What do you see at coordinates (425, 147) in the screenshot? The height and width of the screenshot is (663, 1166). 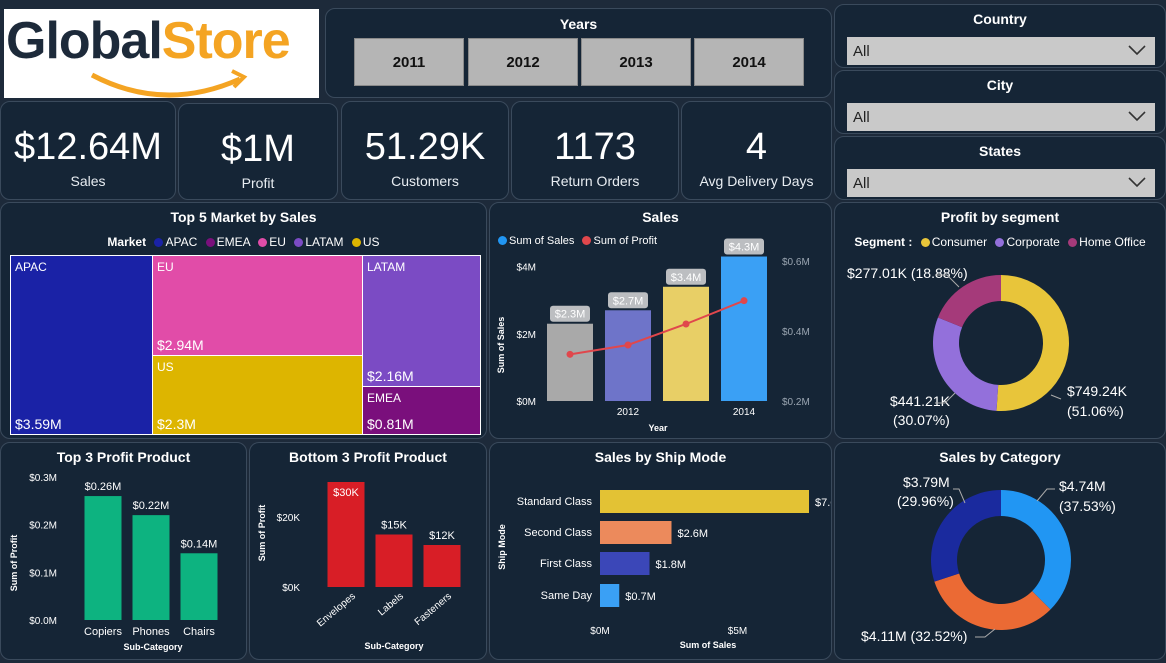 I see `kpi-customers-value: 51.29K` at bounding box center [425, 147].